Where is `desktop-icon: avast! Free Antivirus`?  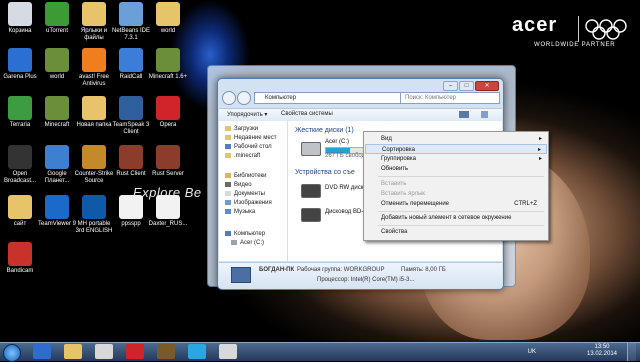
desktop-icon: avast! Free Antivirus is located at coordinates (94, 68).